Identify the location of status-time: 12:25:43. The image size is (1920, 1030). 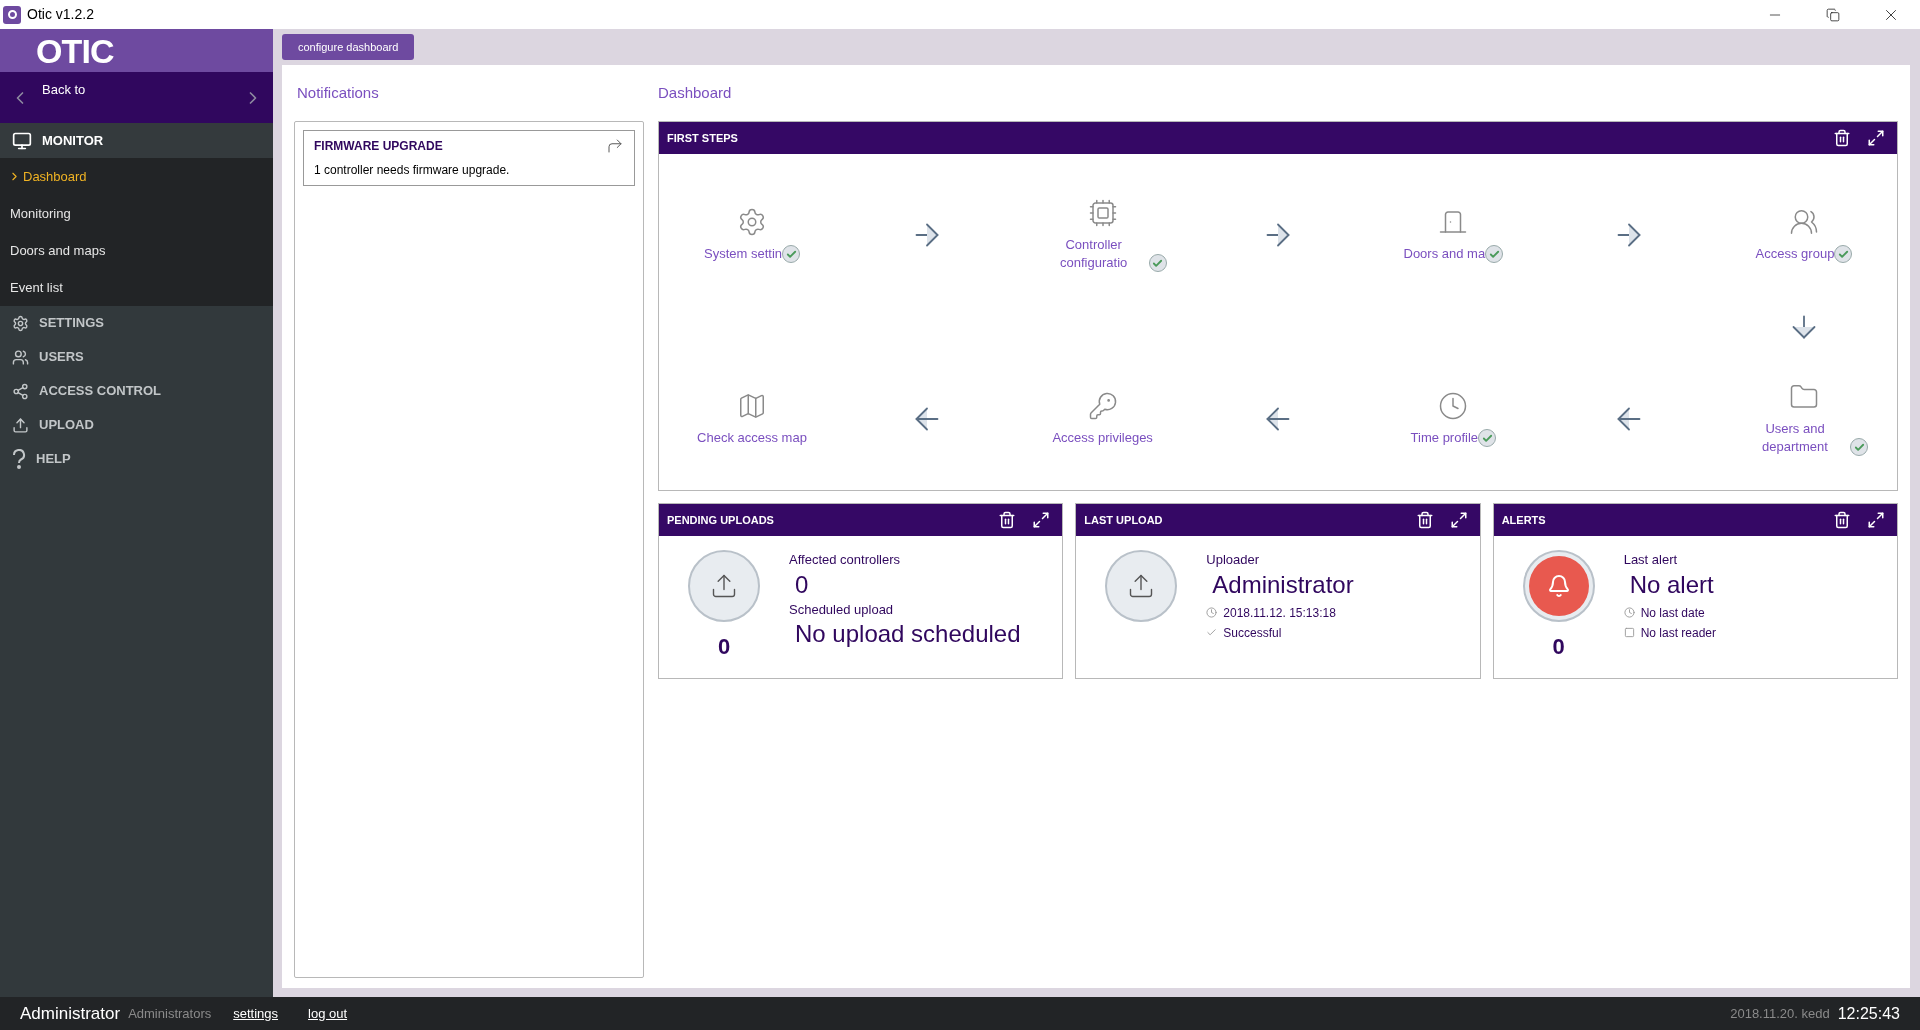
(1868, 1013).